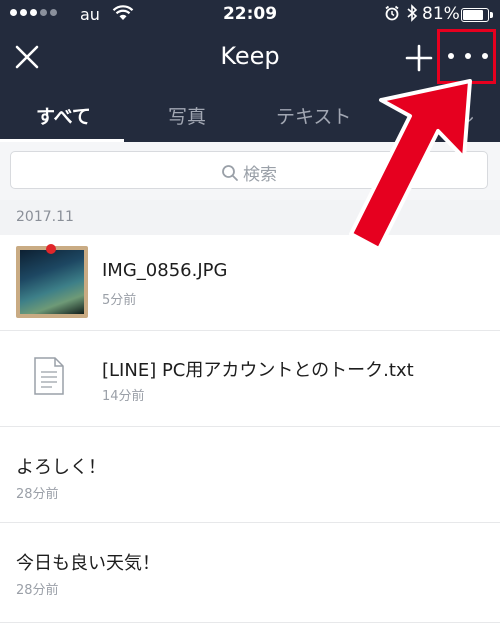 The width and height of the screenshot is (500, 623). I want to click on item-time: 5分前, so click(119, 300).